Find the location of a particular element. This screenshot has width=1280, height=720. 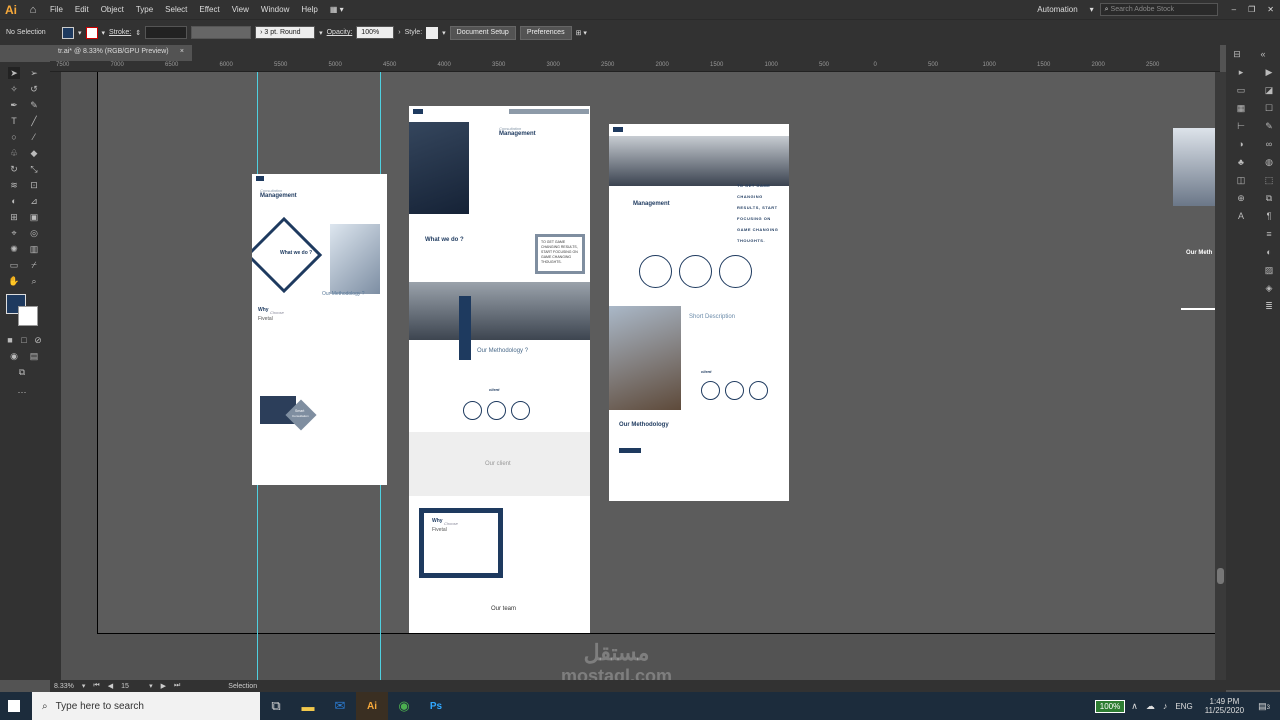

layers-icon: ▸ is located at coordinates (1241, 73).